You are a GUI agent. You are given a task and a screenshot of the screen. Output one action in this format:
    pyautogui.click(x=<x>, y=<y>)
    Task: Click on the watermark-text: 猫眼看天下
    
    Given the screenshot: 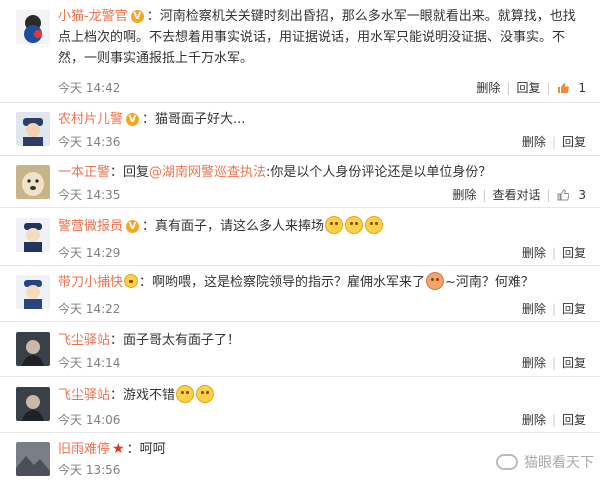 What is the action you would take?
    pyautogui.click(x=559, y=463)
    